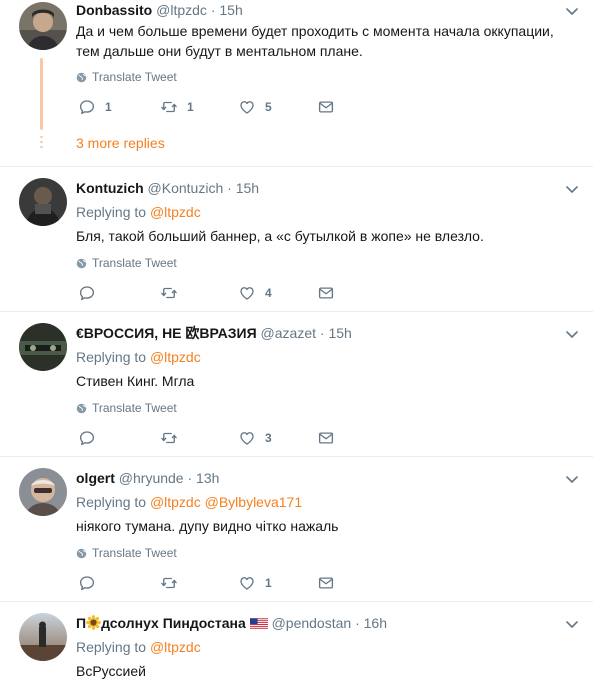 The width and height of the screenshot is (593, 691). Describe the element at coordinates (255, 107) in the screenshot. I see `like-button: 5` at that location.